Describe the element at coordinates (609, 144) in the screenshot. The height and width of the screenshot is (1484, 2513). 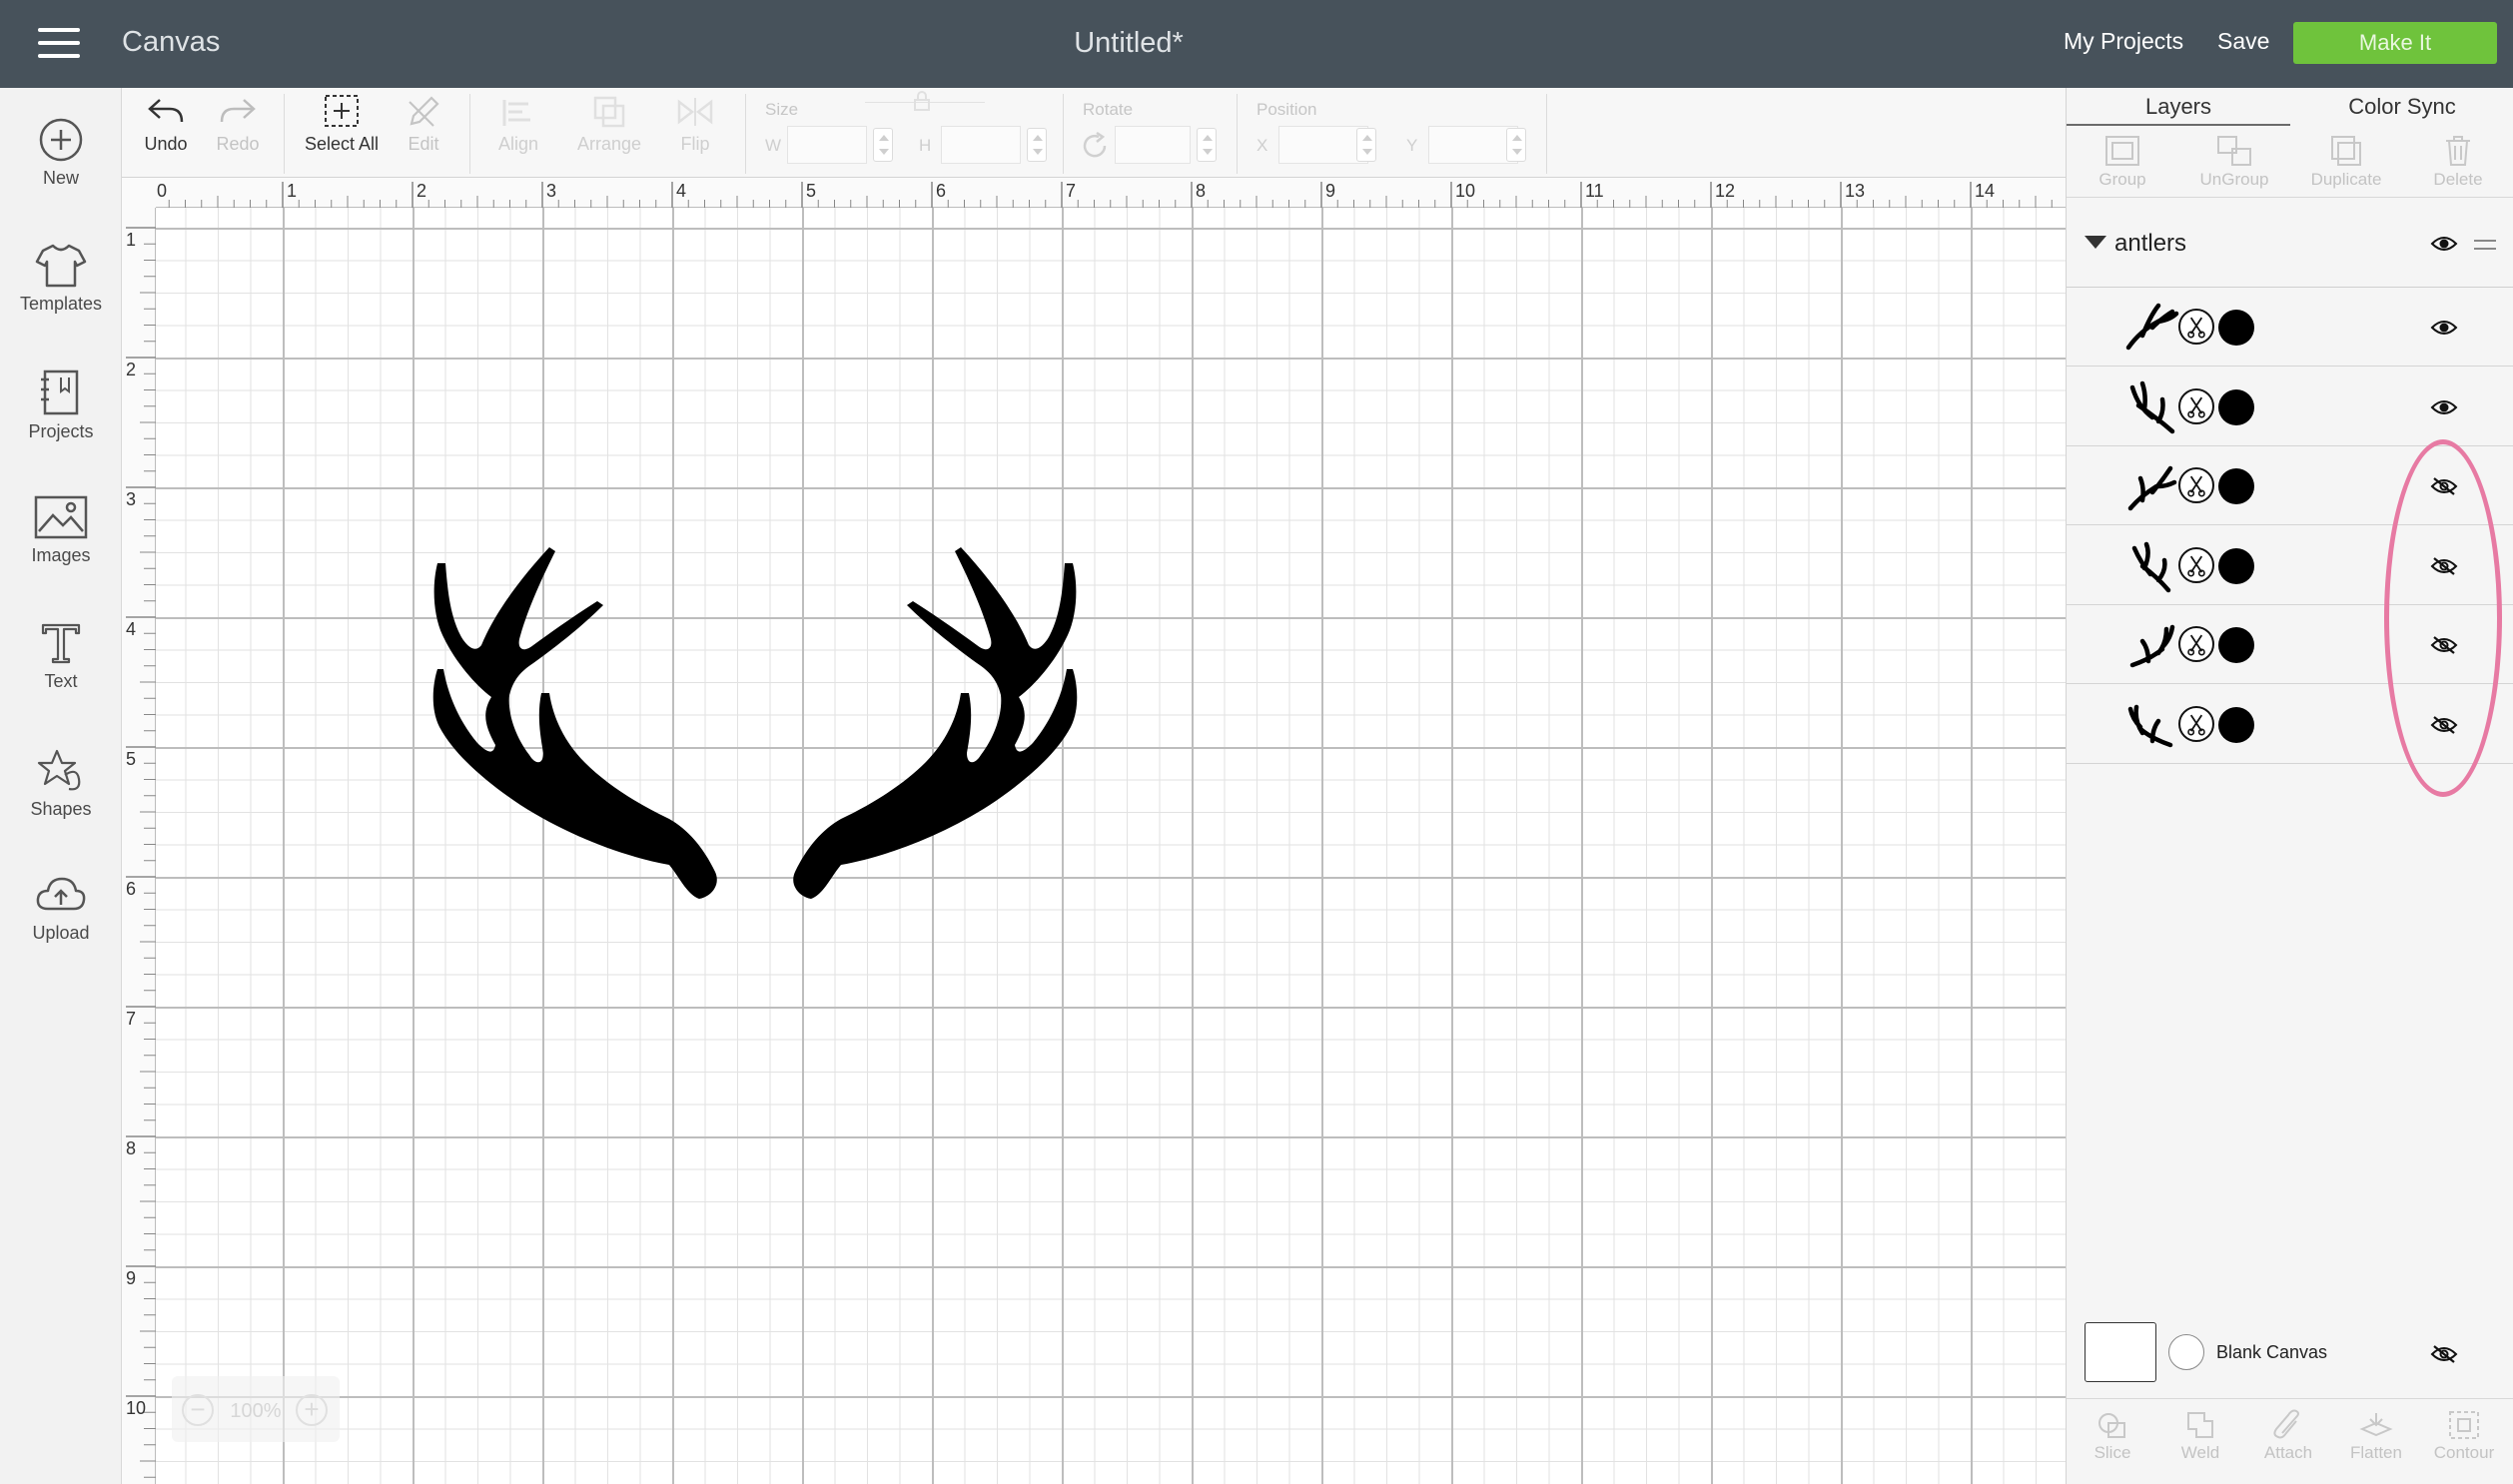
I see `arrange-label: Arrange` at that location.